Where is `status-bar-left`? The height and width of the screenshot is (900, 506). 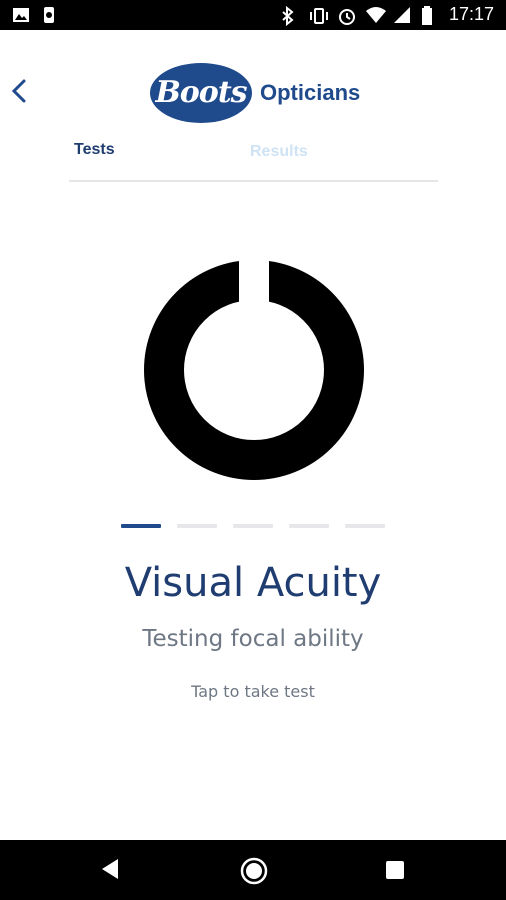 status-bar-left is located at coordinates (35, 15).